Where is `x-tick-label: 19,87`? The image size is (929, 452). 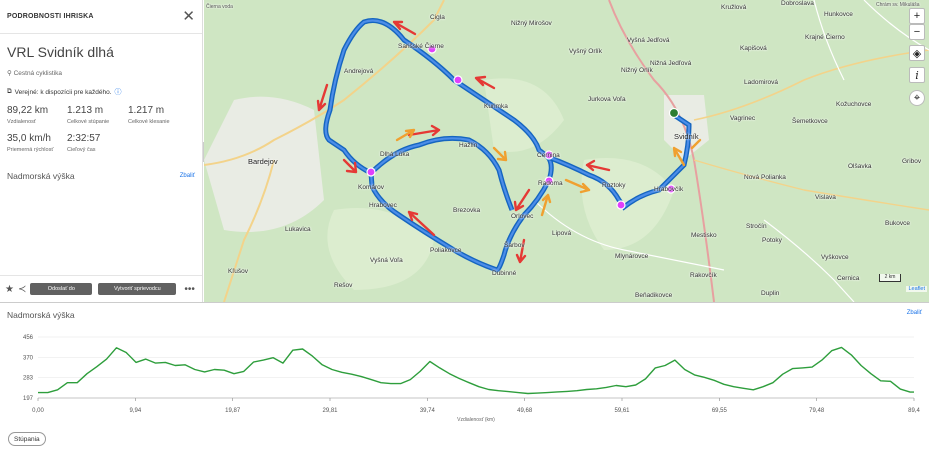
x-tick-label: 19,87 is located at coordinates (233, 411).